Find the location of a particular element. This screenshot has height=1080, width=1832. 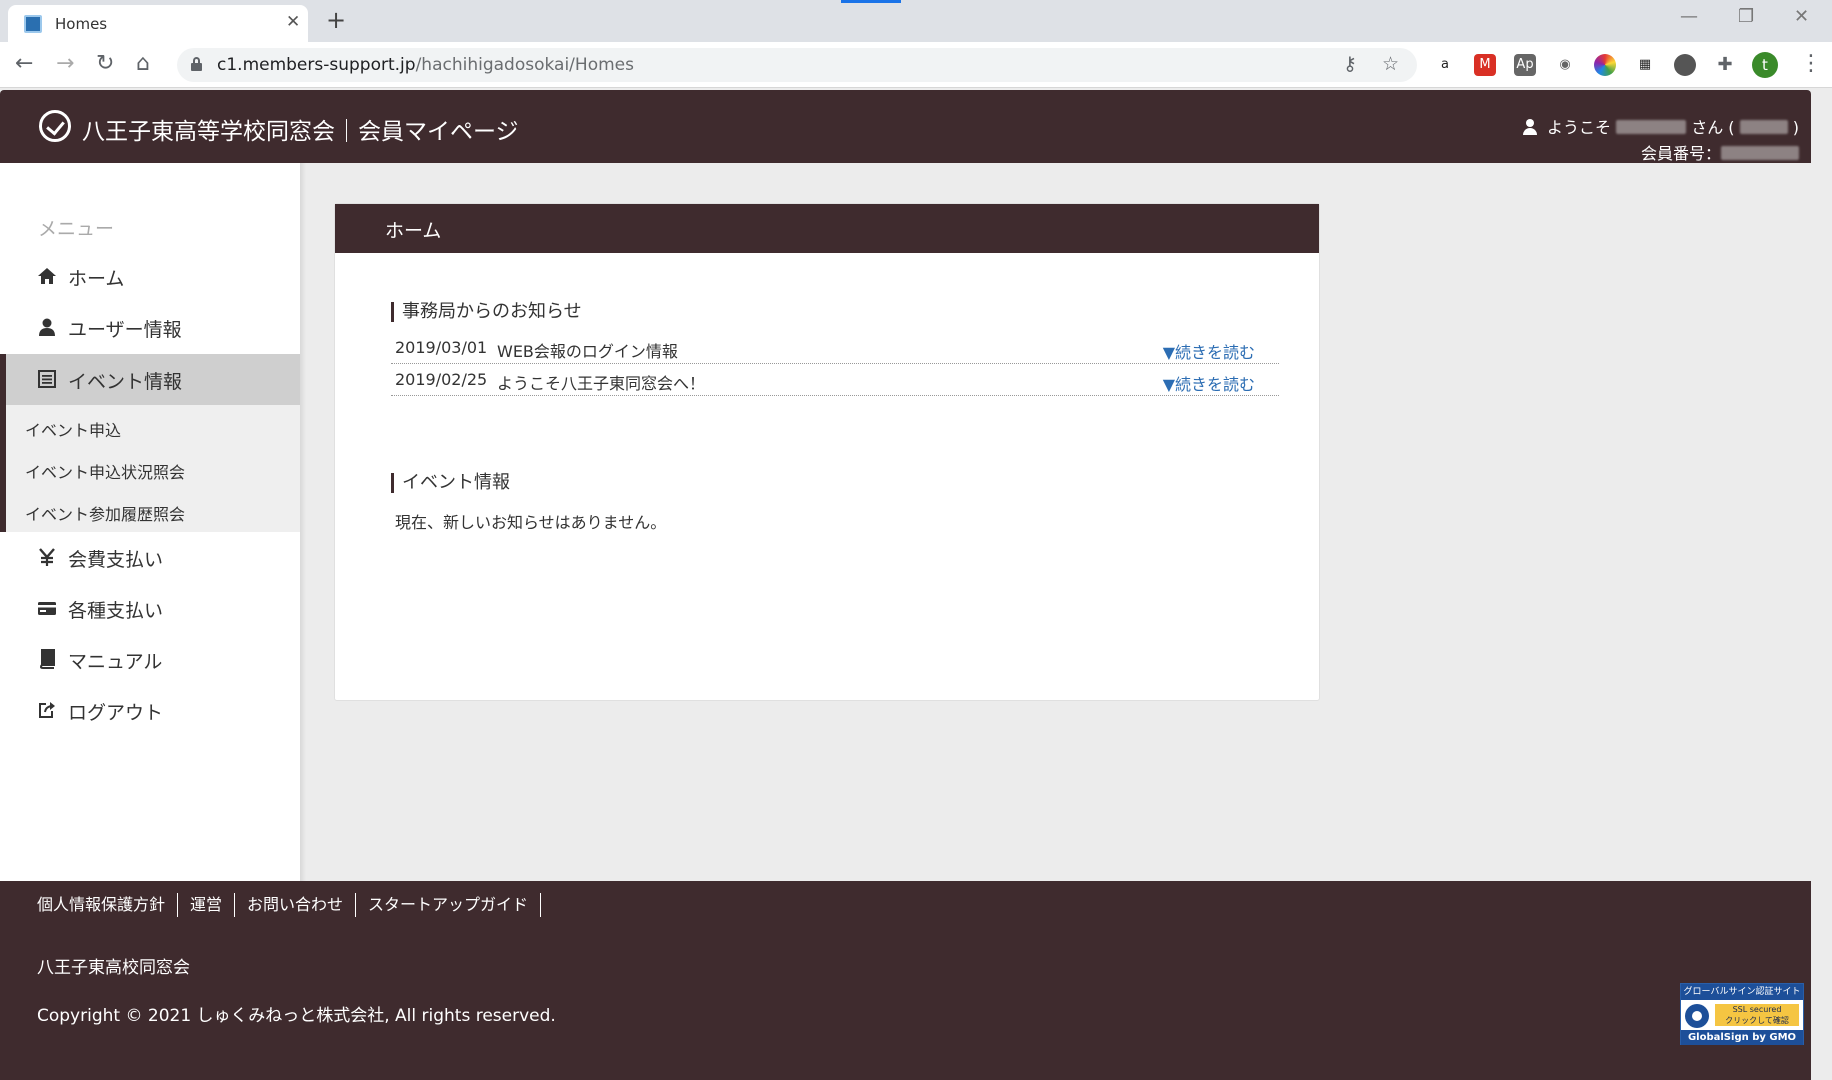

reload-icon: ↻ is located at coordinates (105, 63).